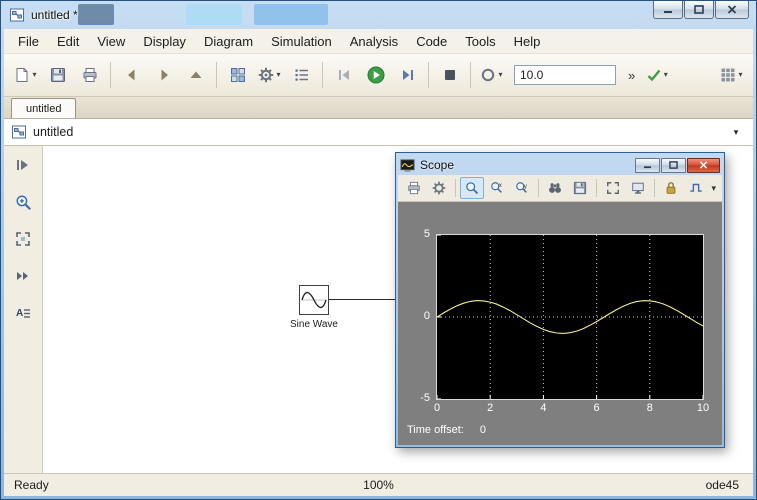 This screenshot has height=500, width=757. I want to click on toolbar-overflow-icon: », so click(631, 75).